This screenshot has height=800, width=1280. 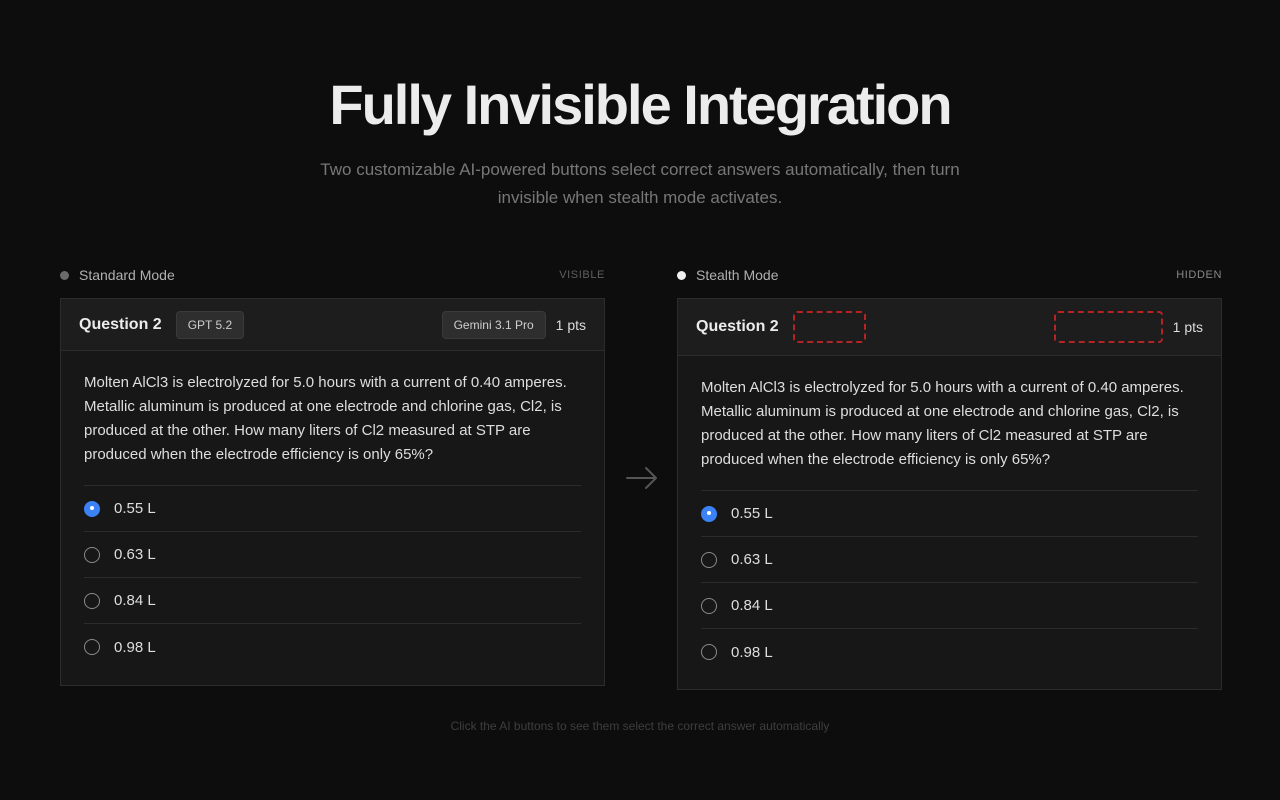 What do you see at coordinates (829, 327) in the screenshot?
I see `hidden-gpt-ai-button` at bounding box center [829, 327].